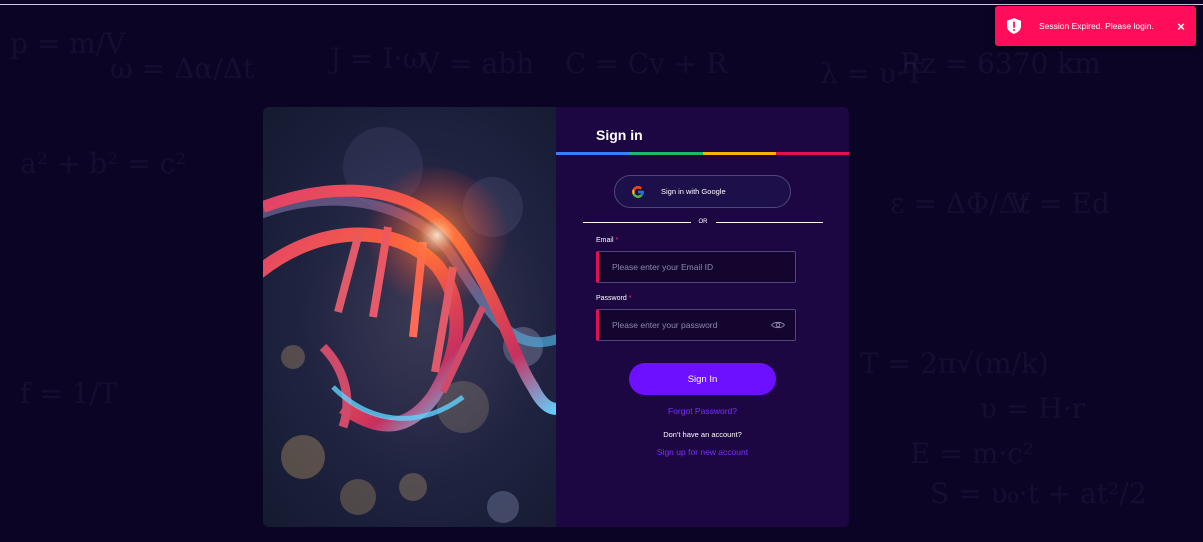 The height and width of the screenshot is (542, 1203). Describe the element at coordinates (702, 379) in the screenshot. I see `sign-in-button: Sign In` at that location.